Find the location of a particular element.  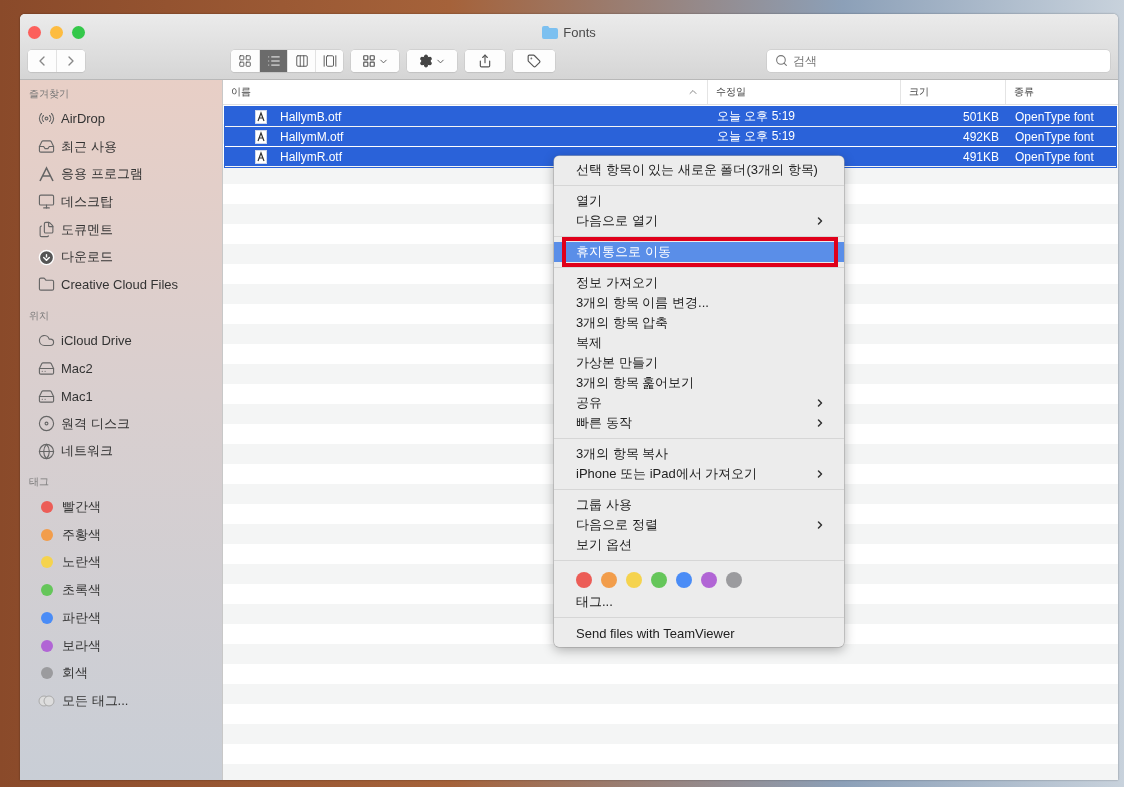

size-cell-text: 501KB is located at coordinates (980, 116).